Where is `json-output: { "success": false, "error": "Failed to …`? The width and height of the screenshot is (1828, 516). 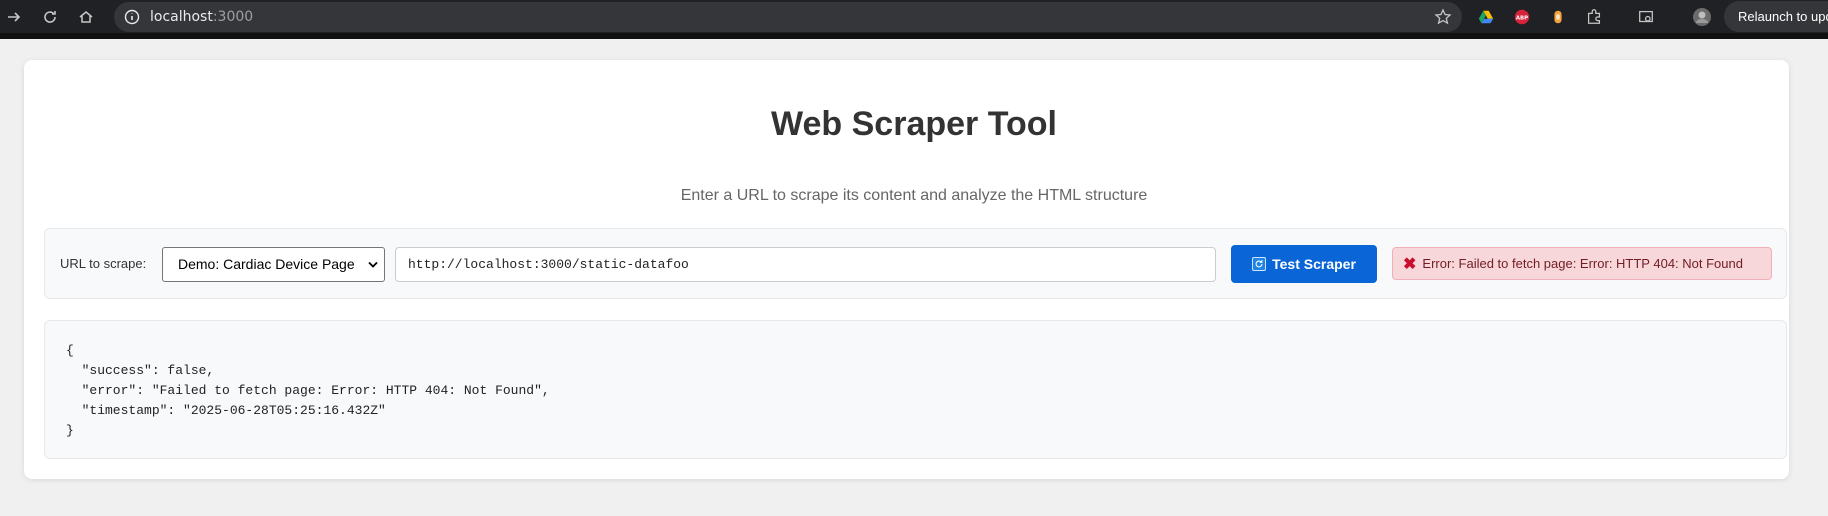 json-output: { "success": false, "error": "Failed to … is located at coordinates (308, 390).